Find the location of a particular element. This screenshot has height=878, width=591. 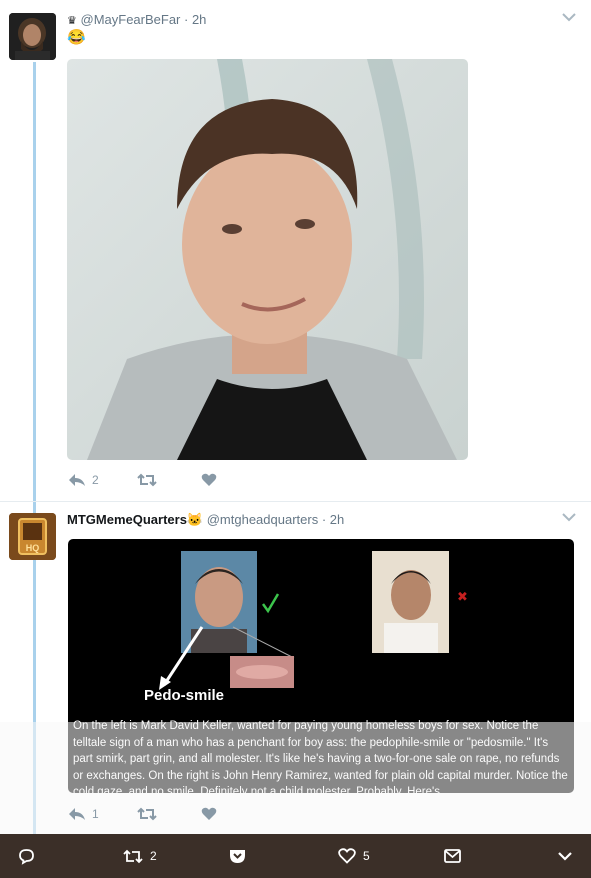

reply-button: 1 is located at coordinates (83, 814).